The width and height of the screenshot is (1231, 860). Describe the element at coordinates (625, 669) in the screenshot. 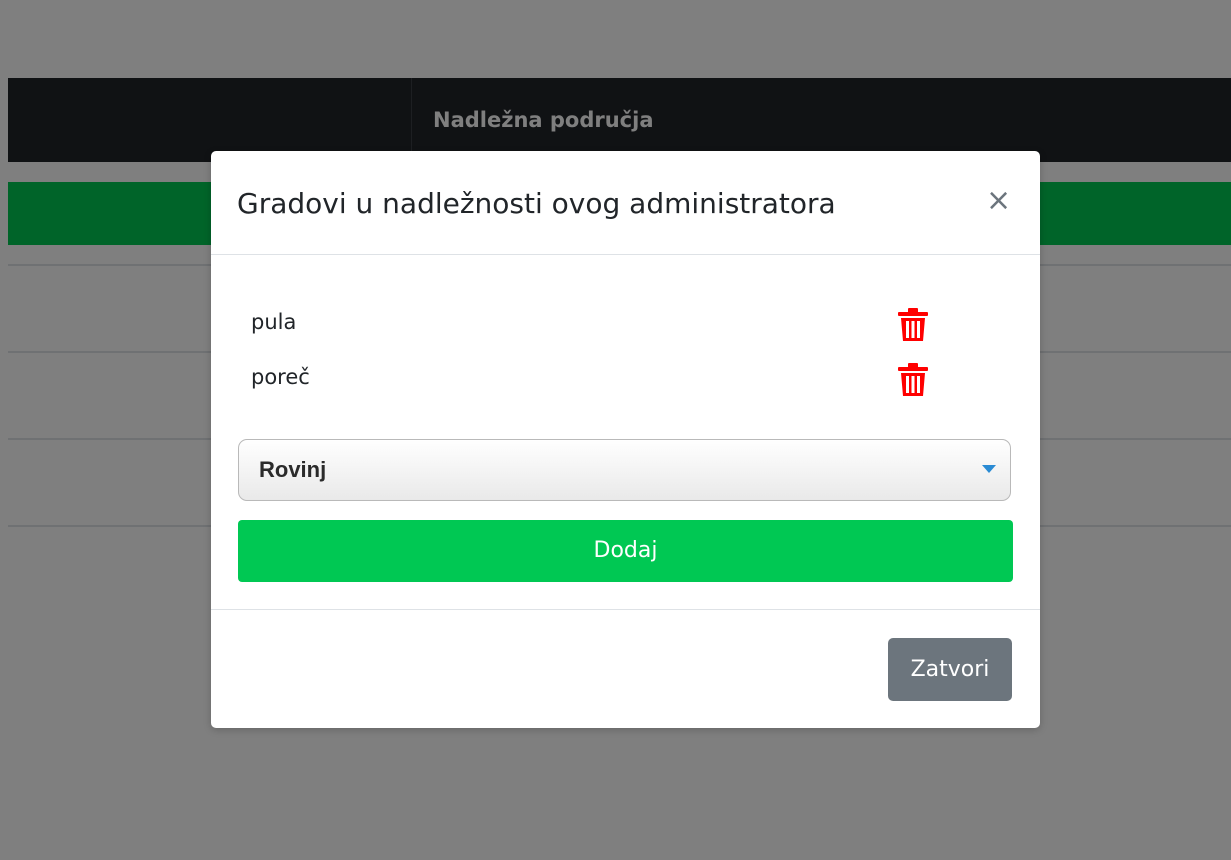

I see `modal-footer: Zatvori` at that location.